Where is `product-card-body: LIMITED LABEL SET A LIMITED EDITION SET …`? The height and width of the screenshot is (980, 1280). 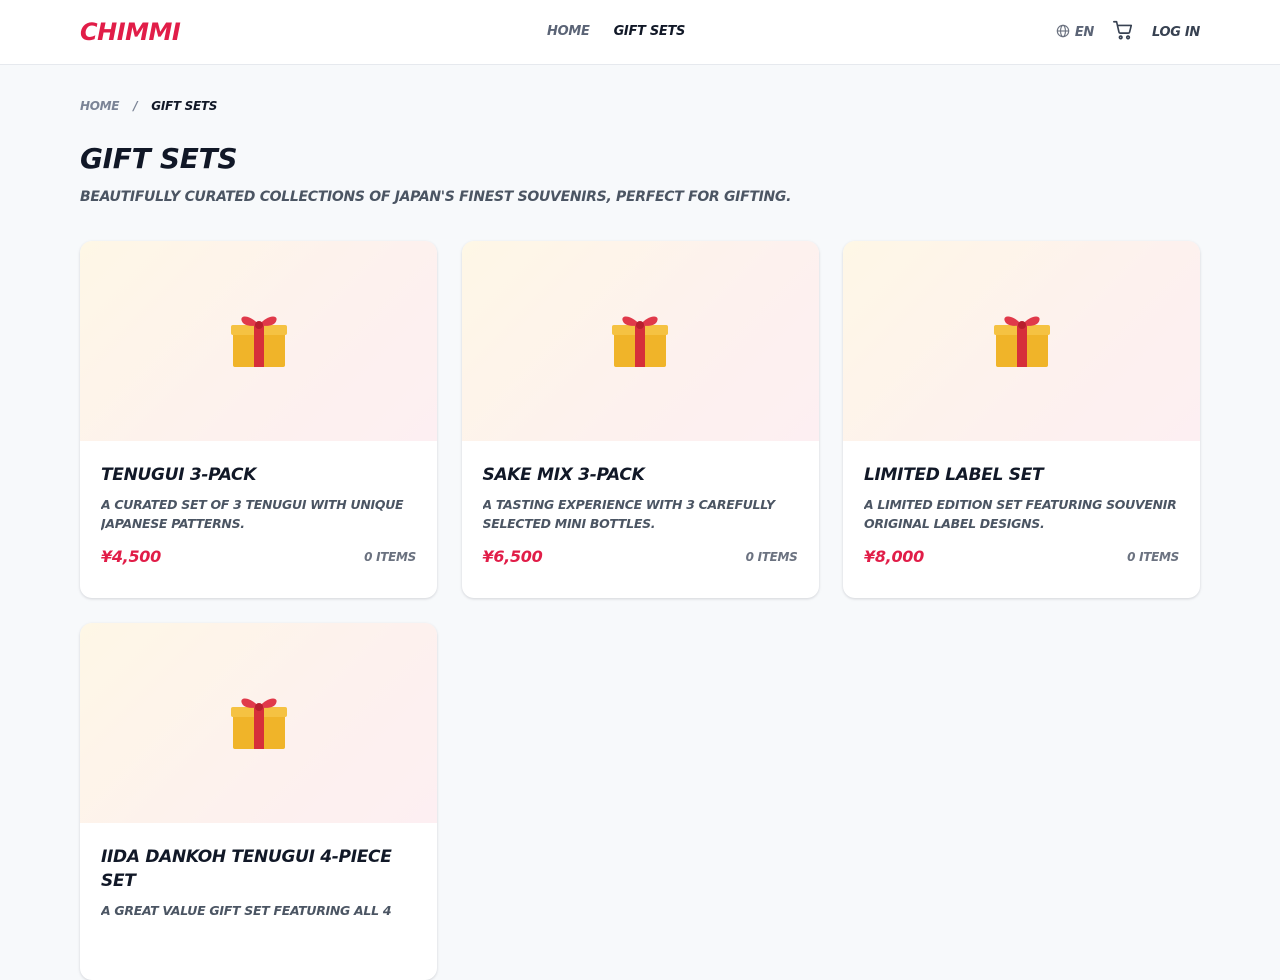 product-card-body: LIMITED LABEL SET A LIMITED EDITION SET … is located at coordinates (1021, 503).